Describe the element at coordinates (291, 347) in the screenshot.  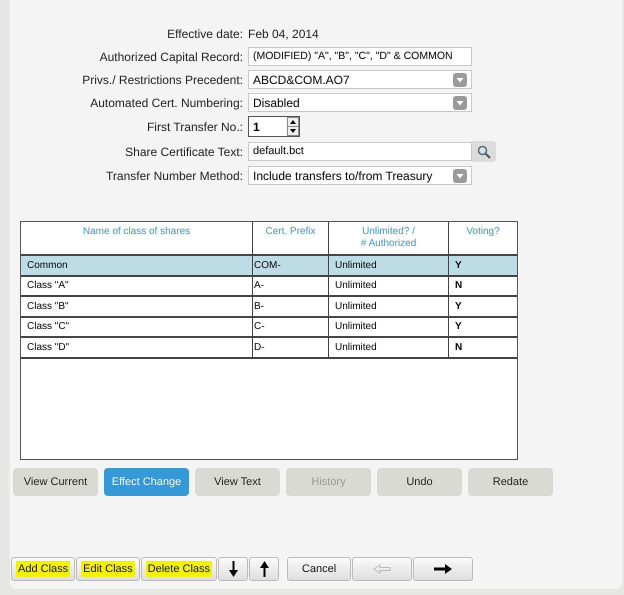
I see `table-cell: D-` at that location.